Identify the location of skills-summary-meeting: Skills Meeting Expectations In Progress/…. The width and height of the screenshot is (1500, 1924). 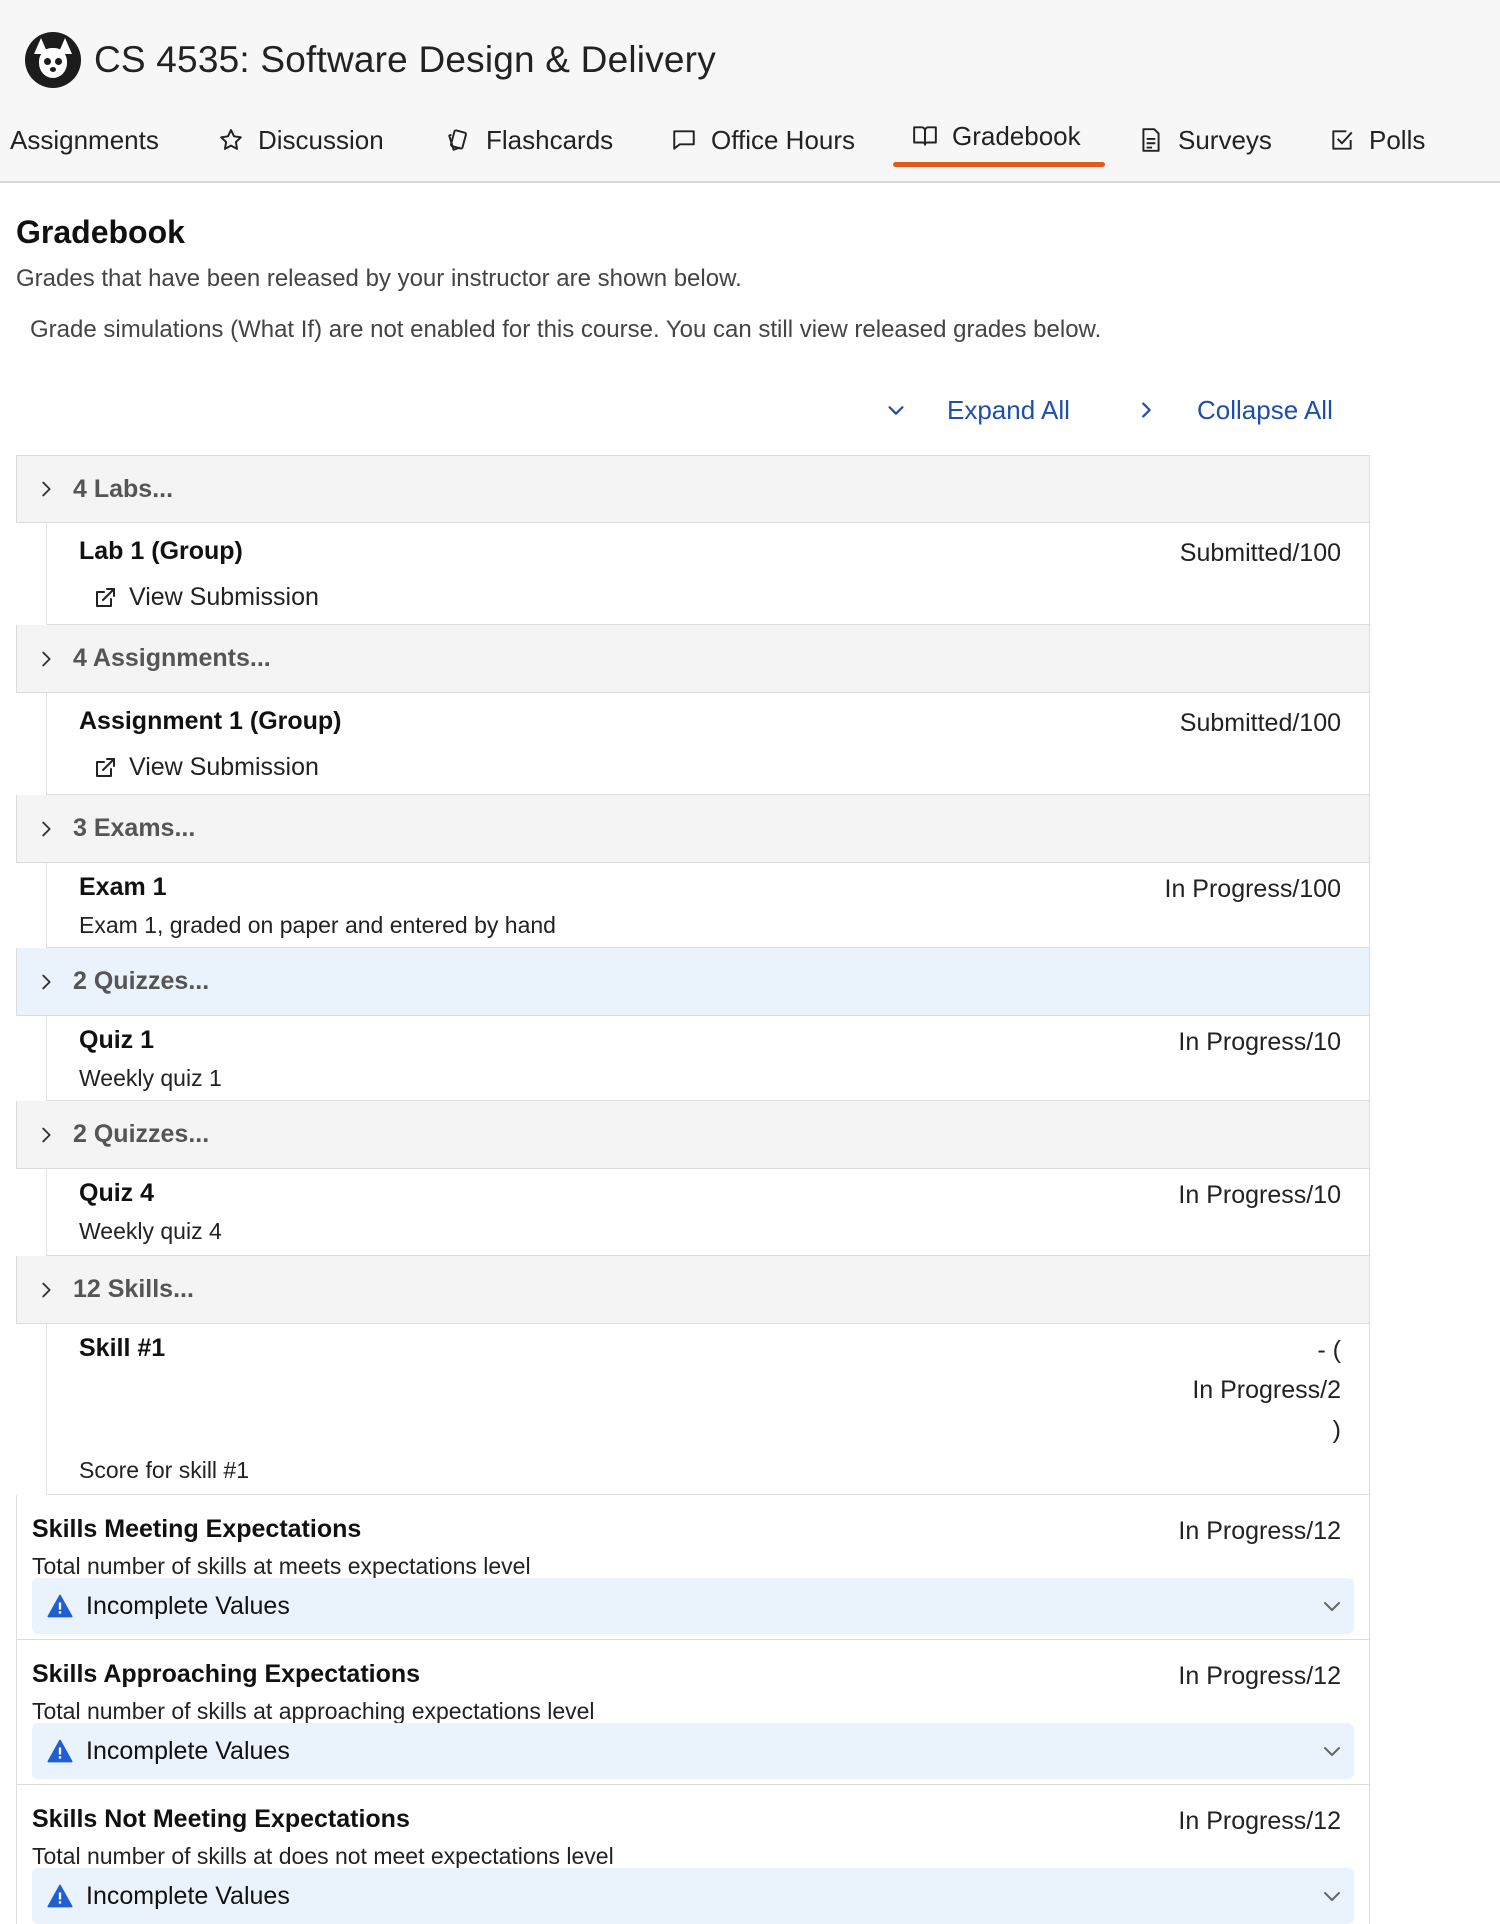
(693, 1567).